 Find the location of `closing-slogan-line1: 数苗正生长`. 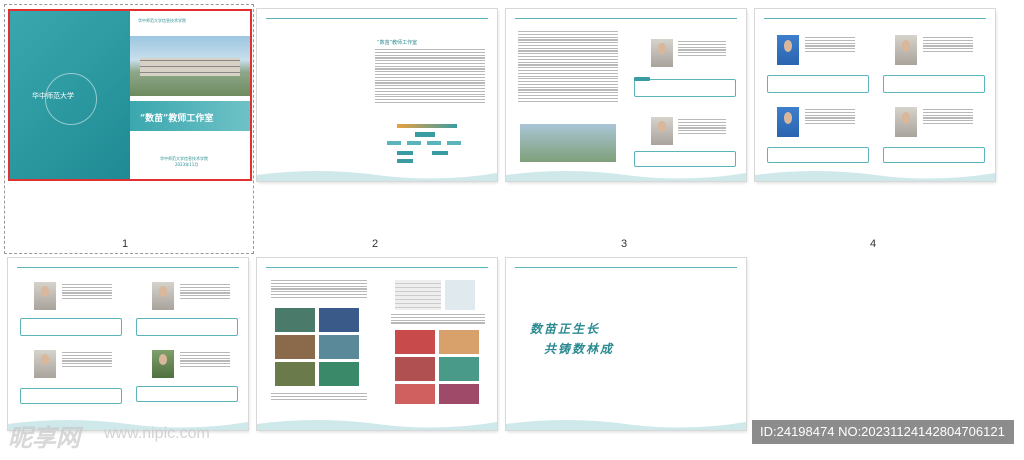

closing-slogan-line1: 数苗正生长 is located at coordinates (565, 329).